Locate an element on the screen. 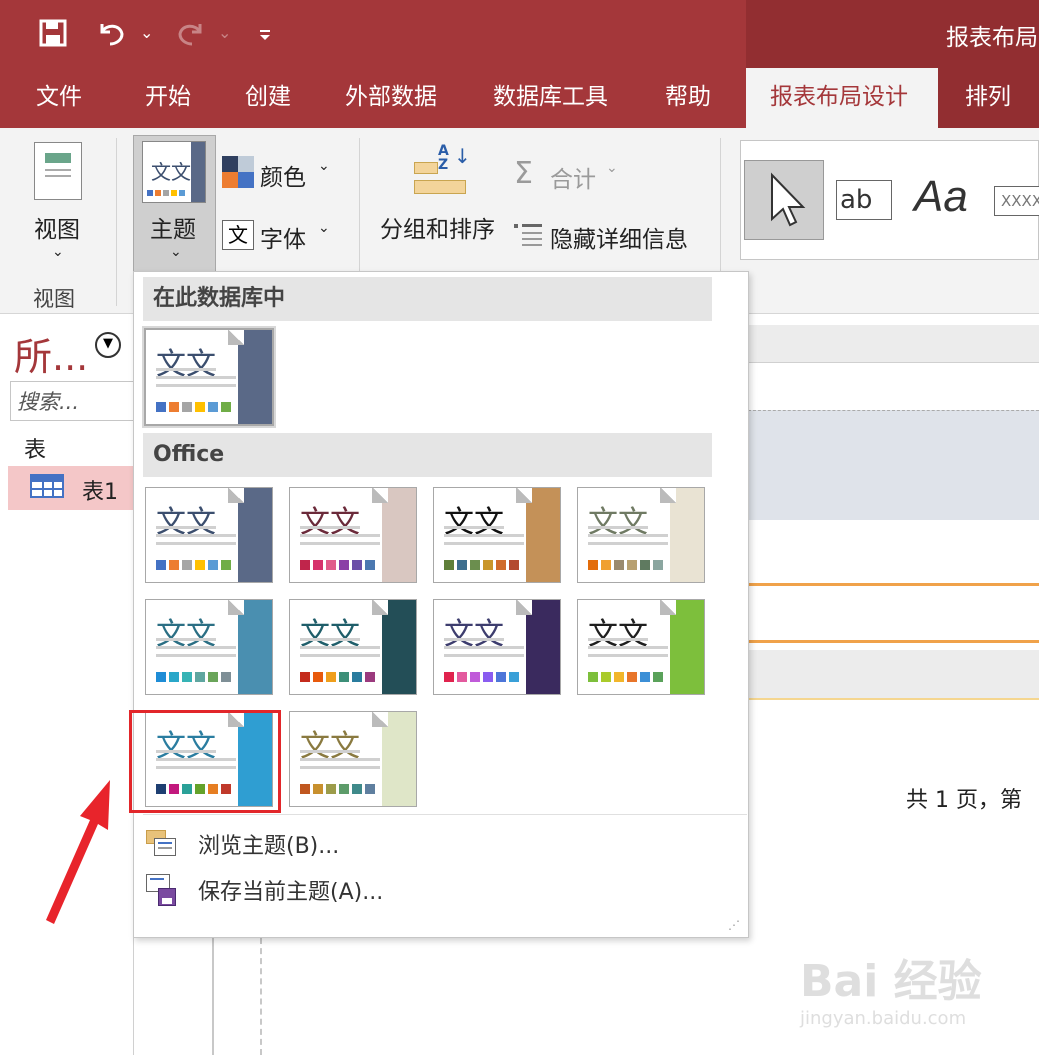 The height and width of the screenshot is (1055, 1039). tab-external-data: 外部数据 is located at coordinates (391, 98).